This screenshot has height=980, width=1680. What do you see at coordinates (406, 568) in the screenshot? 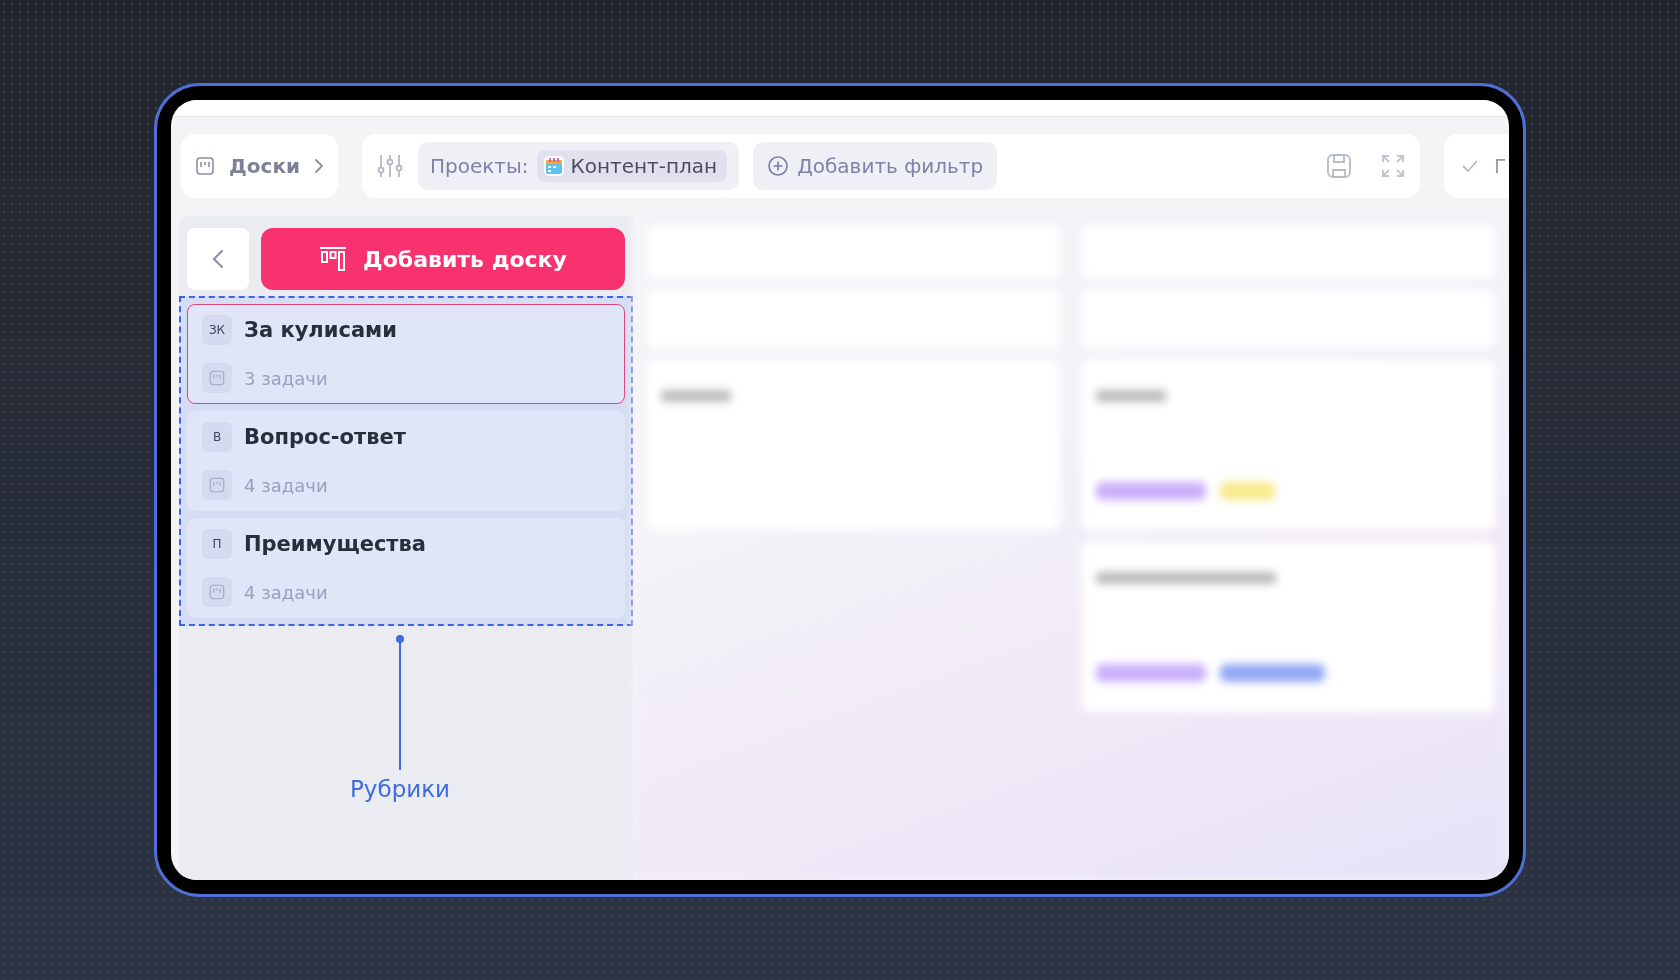
I see `board-card: П Преимущества 4 задачи` at bounding box center [406, 568].